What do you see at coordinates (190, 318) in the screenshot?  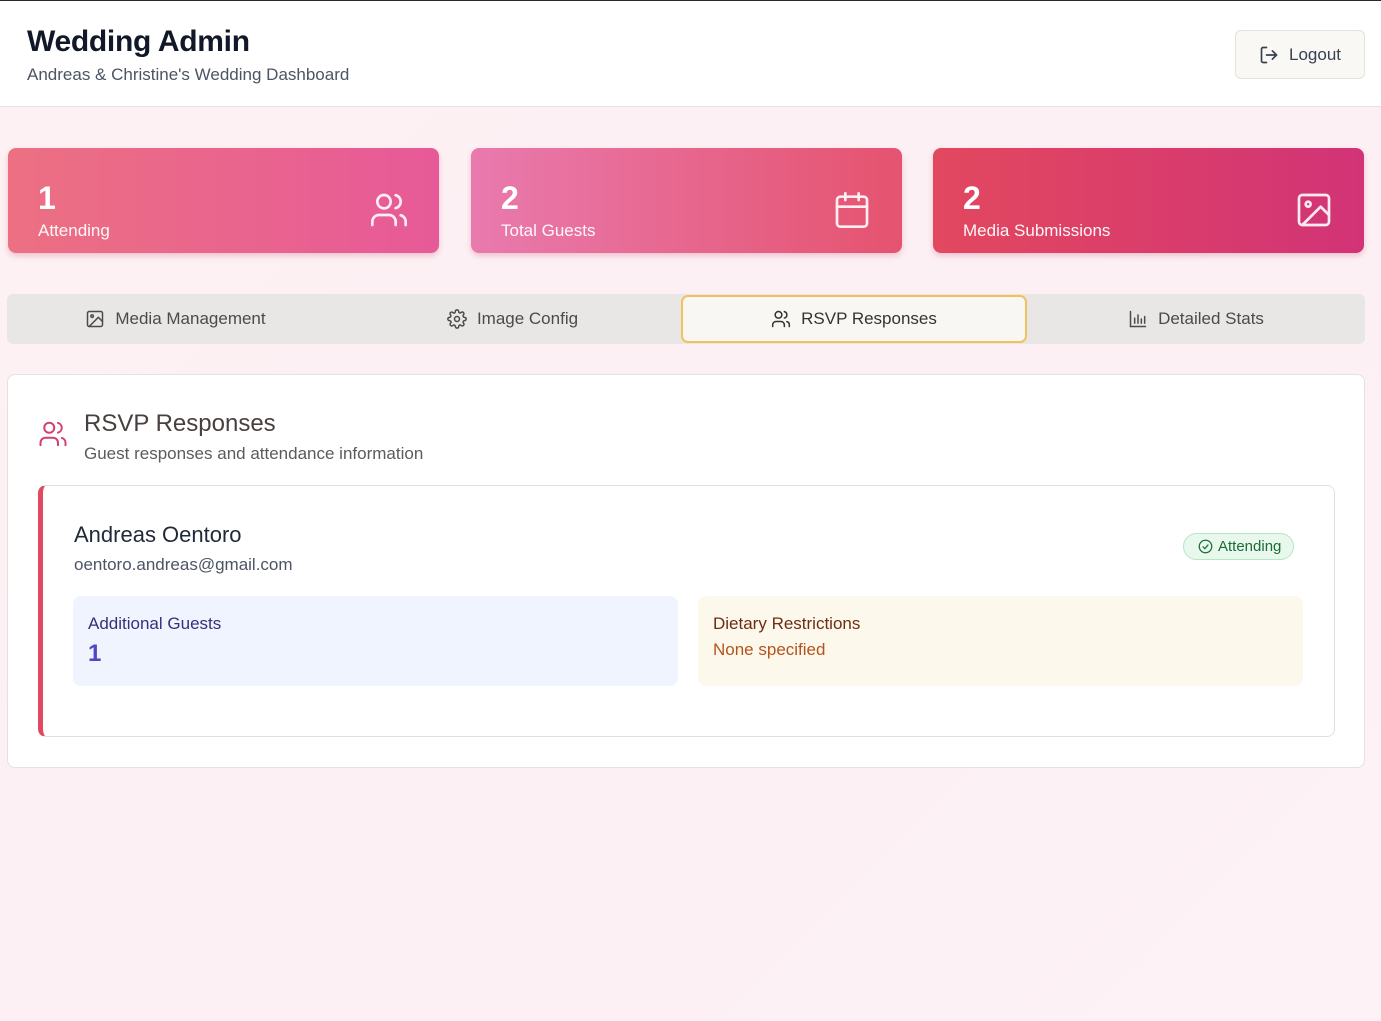 I see `tab-label: Media Management` at bounding box center [190, 318].